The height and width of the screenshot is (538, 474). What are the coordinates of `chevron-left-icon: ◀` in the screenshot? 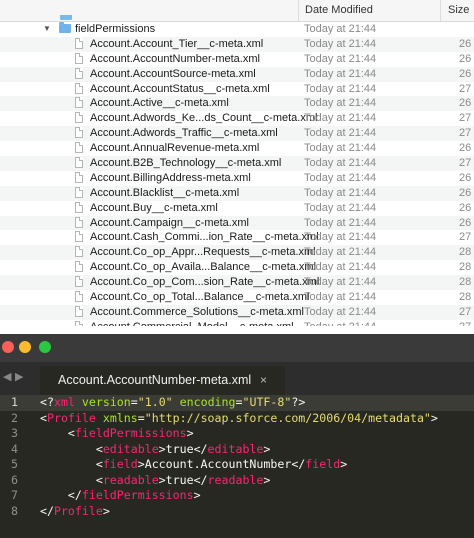 It's located at (7, 376).